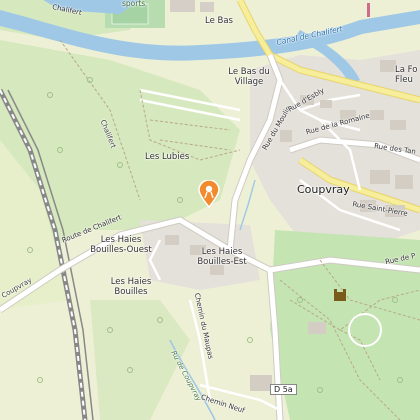  Describe the element at coordinates (406, 75) in the screenshot. I see `place-la-fo-fleu: La Fo Fleu` at that location.